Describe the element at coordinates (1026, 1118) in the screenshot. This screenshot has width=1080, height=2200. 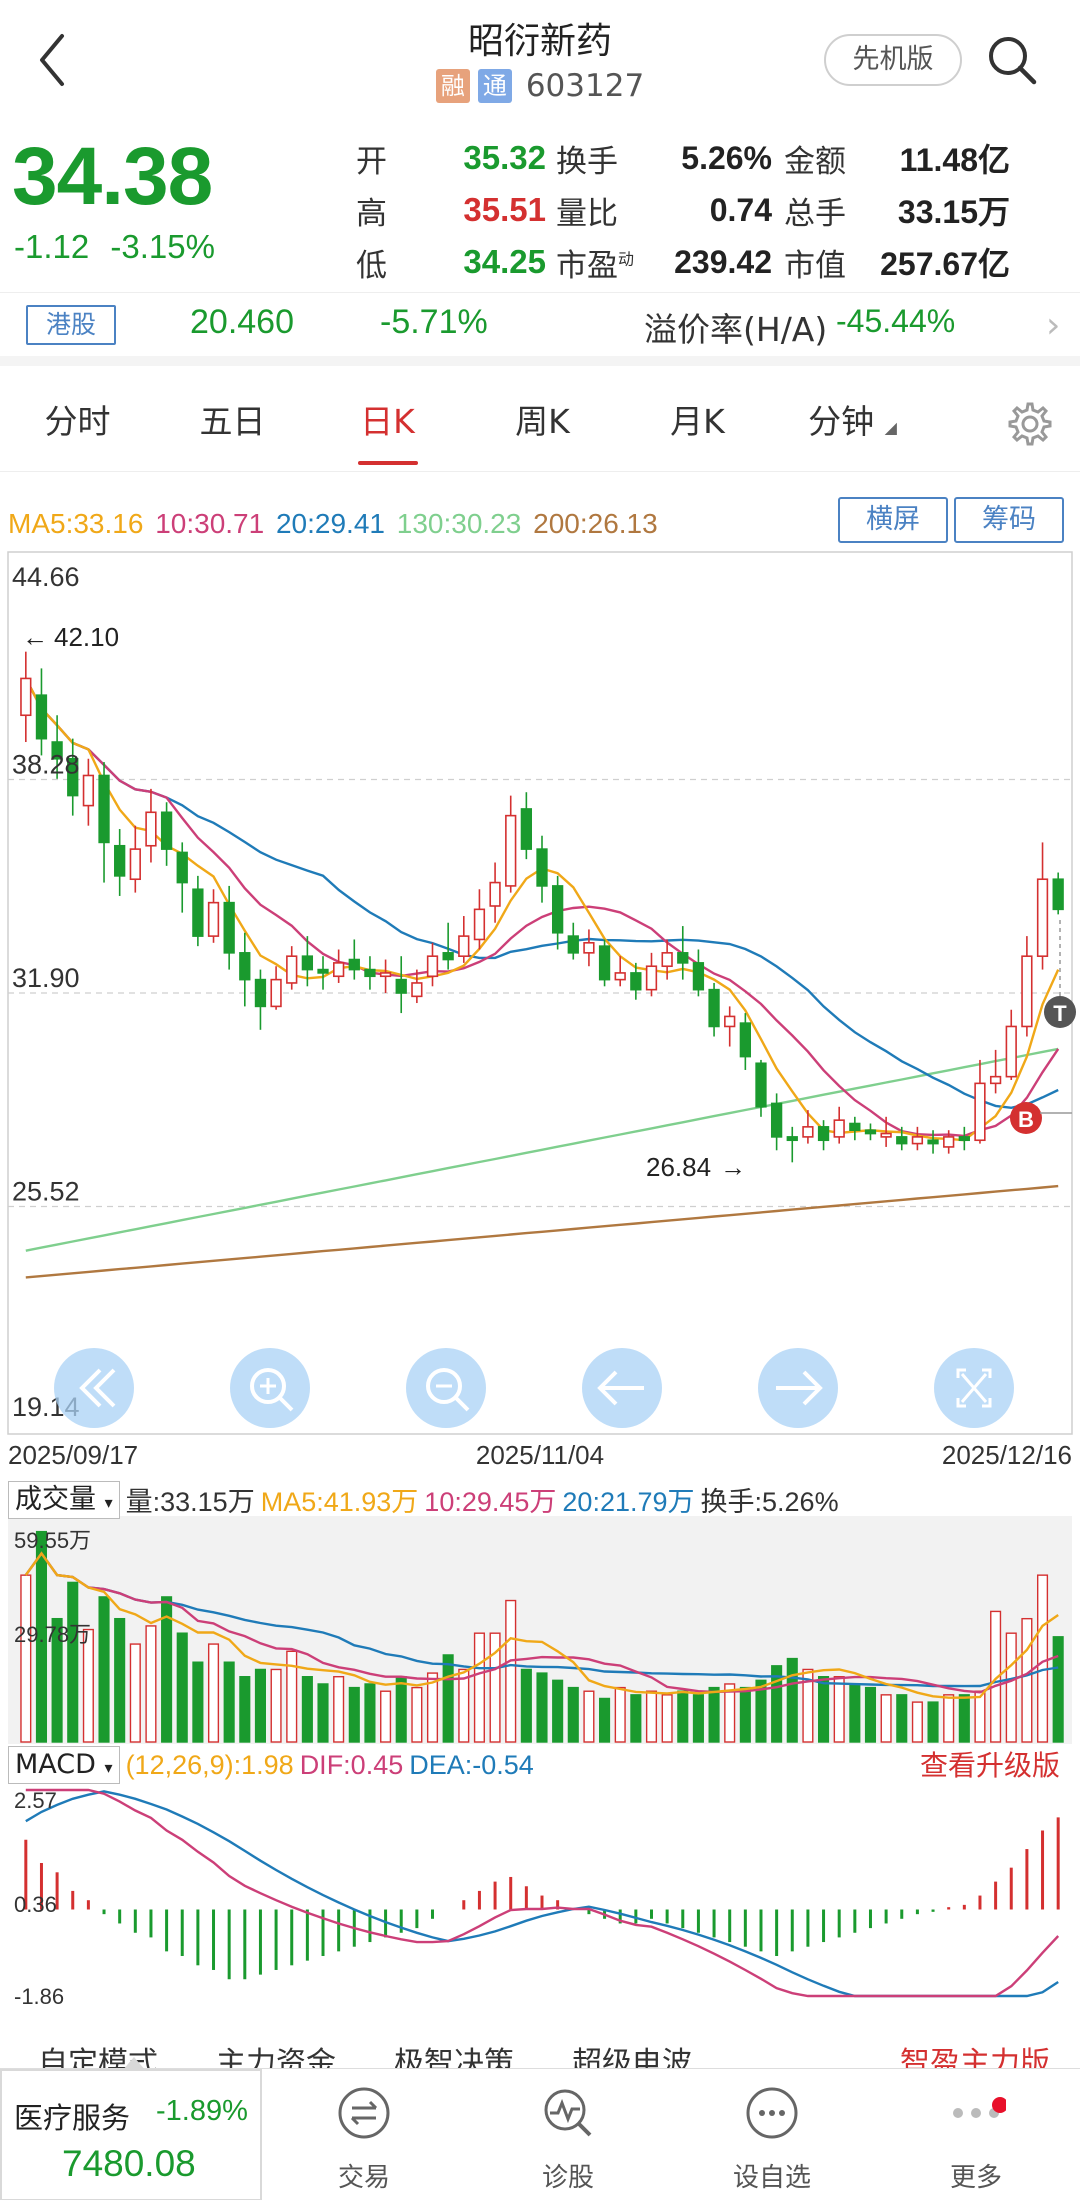
I see `buy-signal-marker: B` at that location.